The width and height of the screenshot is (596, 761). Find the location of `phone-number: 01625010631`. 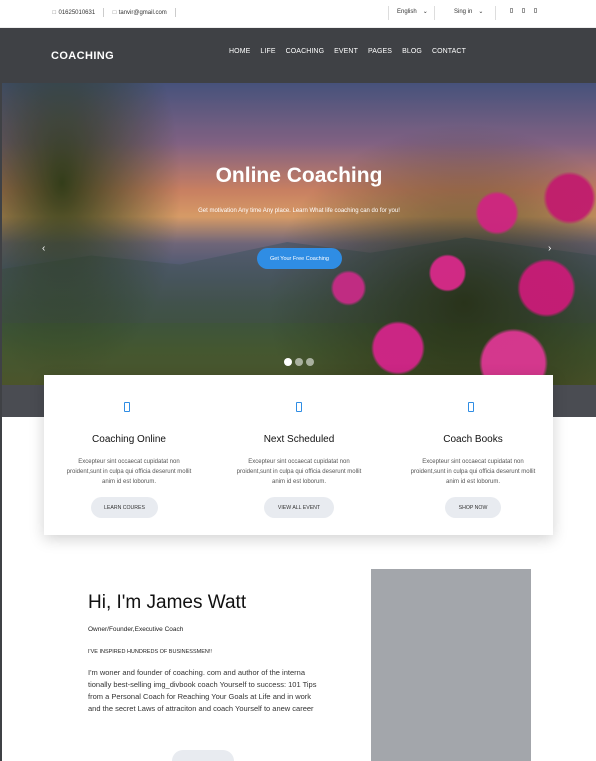

phone-number: 01625010631 is located at coordinates (76, 13).